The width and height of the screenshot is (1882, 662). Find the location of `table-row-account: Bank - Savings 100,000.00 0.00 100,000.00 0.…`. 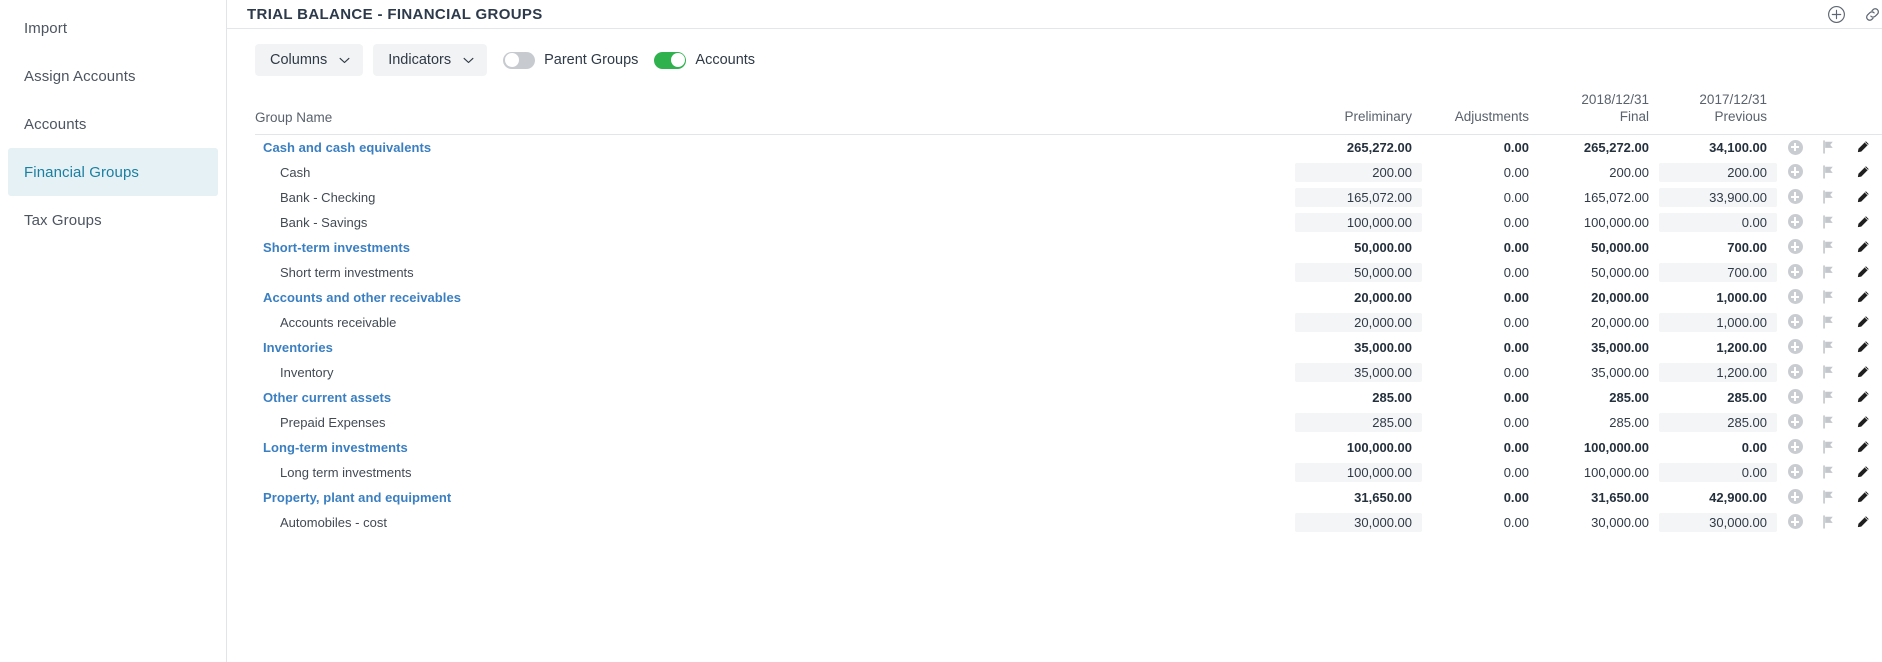

table-row-account: Bank - Savings 100,000.00 0.00 100,000.00 0.… is located at coordinates (1068, 222).